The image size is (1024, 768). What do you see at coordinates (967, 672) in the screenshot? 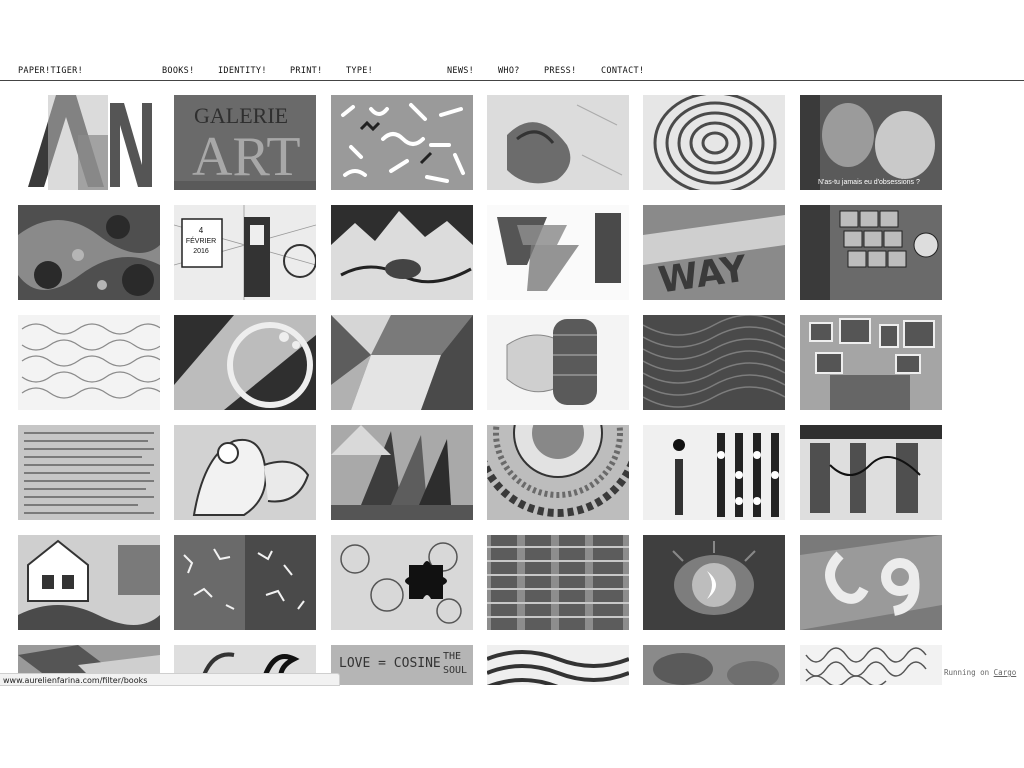
I see `footer-prefix: Running on` at bounding box center [967, 672].